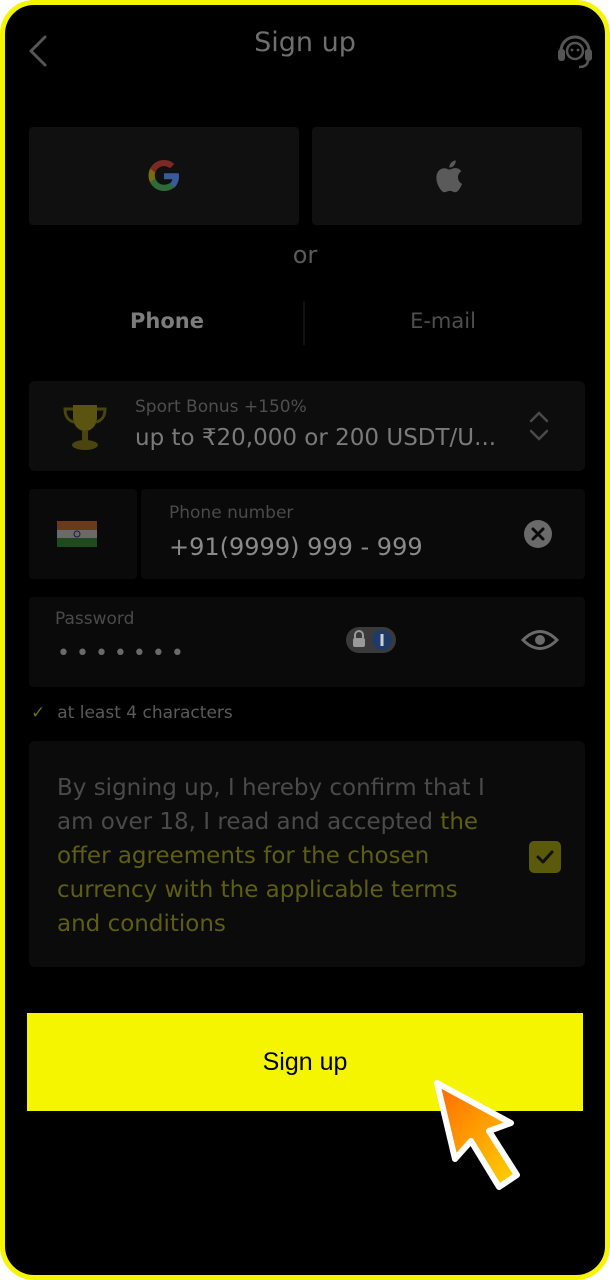  I want to click on phone-value: +91(9999) 999 - 999, so click(296, 547).